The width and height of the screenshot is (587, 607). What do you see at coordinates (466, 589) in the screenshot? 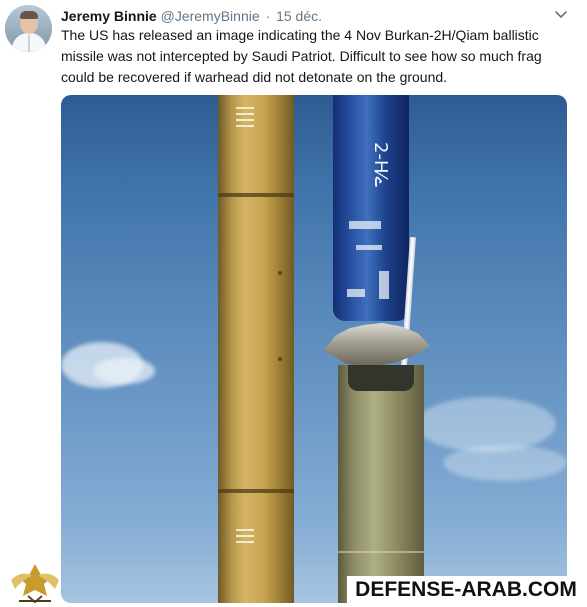
I see `watermark: DEFENSE-ARAB.COM` at bounding box center [466, 589].